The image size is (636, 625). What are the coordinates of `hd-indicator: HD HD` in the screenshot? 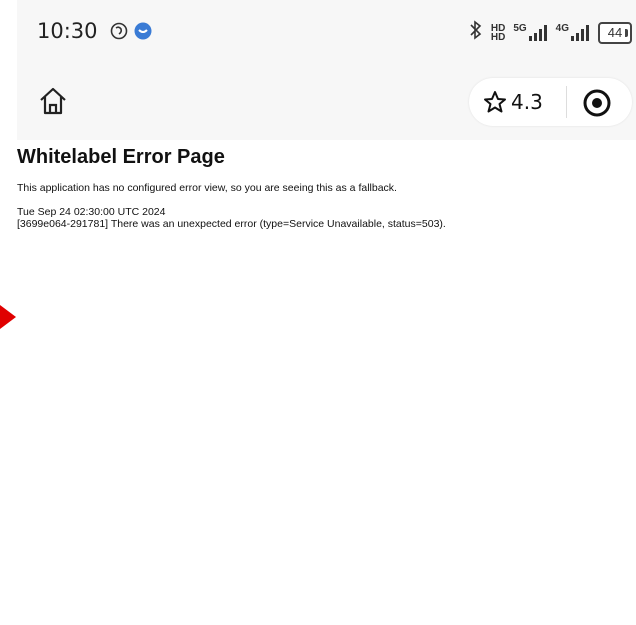 It's located at (498, 32).